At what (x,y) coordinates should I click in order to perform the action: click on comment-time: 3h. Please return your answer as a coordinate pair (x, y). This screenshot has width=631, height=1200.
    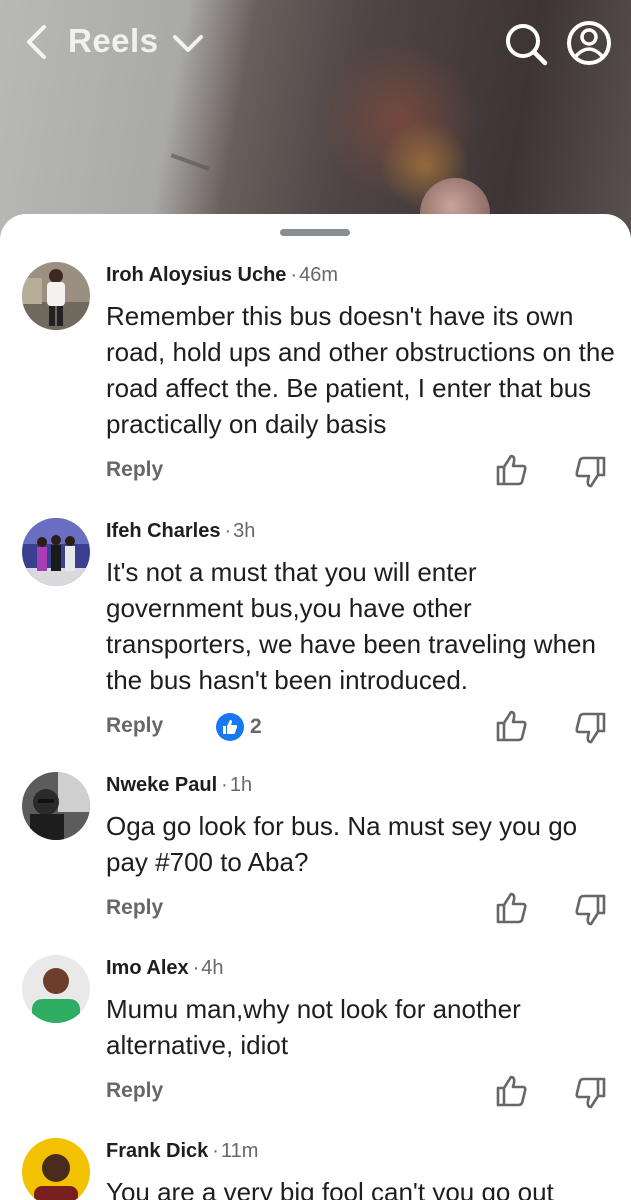
    Looking at the image, I should click on (244, 531).